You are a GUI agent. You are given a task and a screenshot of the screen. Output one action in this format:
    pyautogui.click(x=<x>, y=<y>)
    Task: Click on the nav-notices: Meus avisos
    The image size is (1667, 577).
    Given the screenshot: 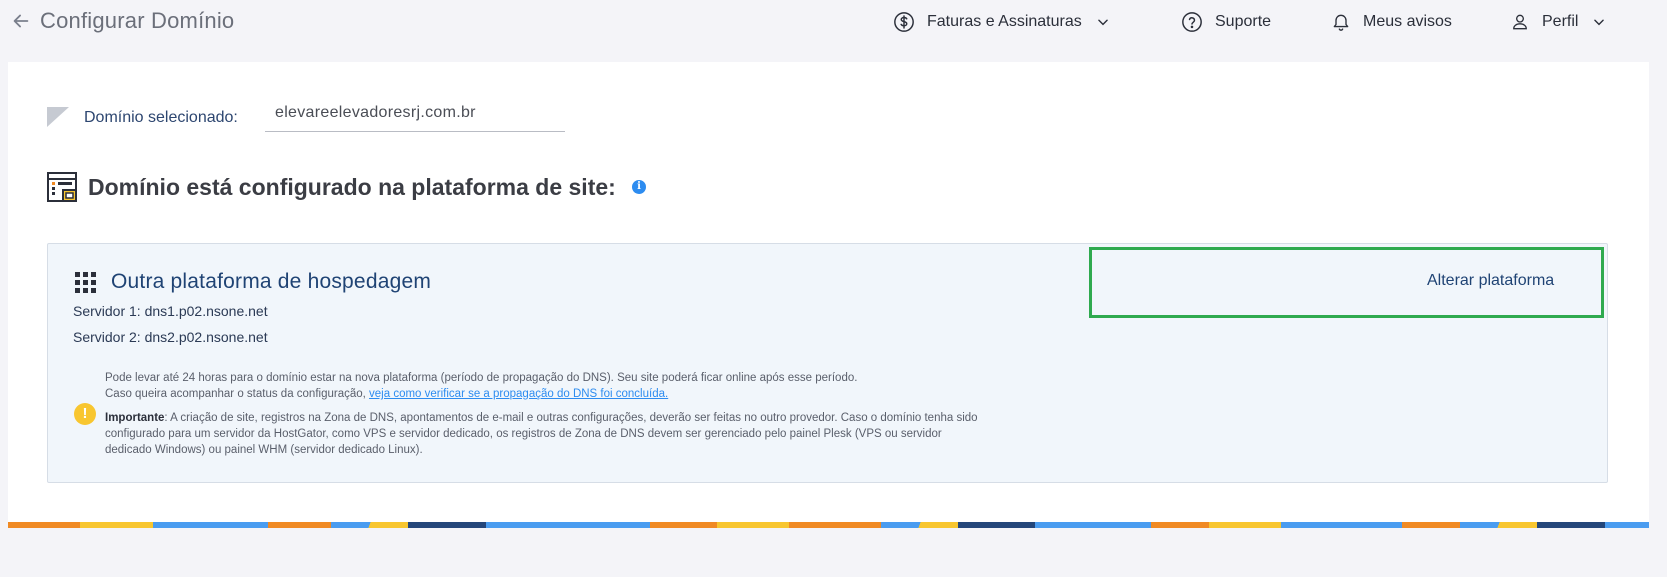 What is the action you would take?
    pyautogui.click(x=1391, y=22)
    